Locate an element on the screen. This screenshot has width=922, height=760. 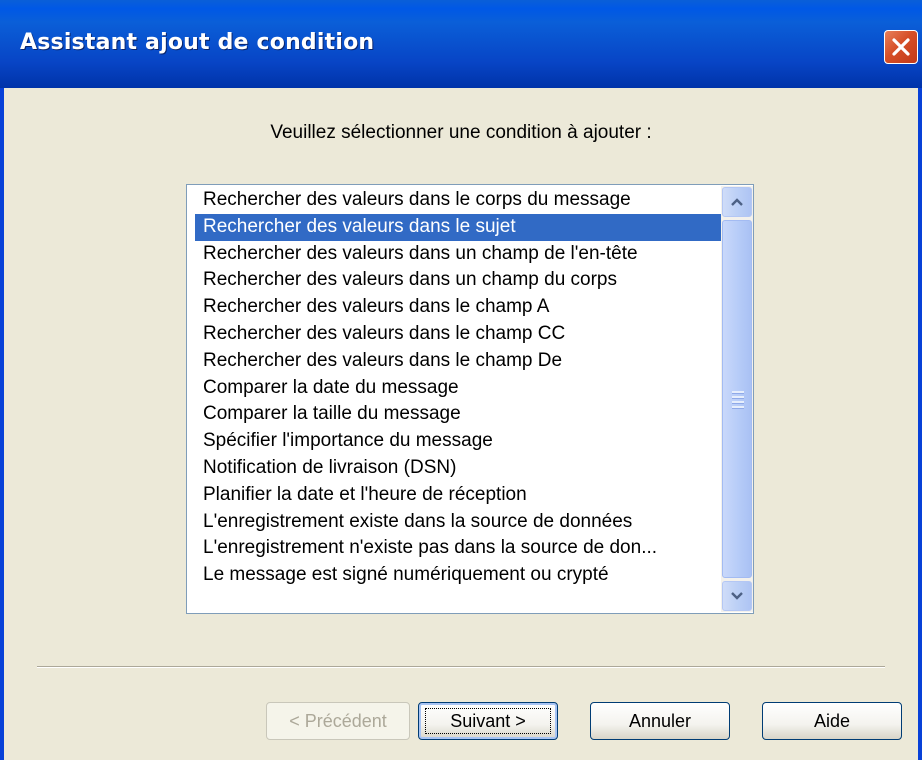
condition-list-item: Spécifier l'importance du message is located at coordinates (458, 441).